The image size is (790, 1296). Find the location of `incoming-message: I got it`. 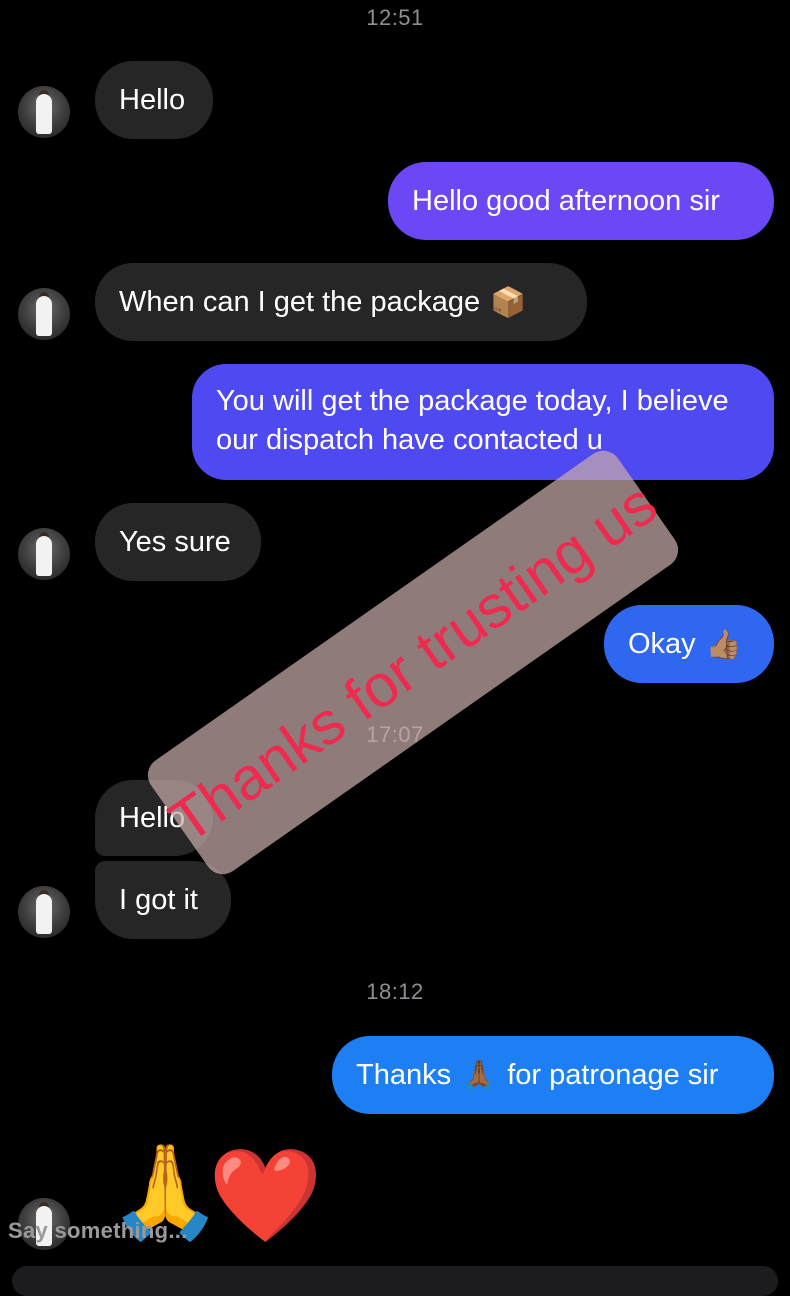

incoming-message: I got it is located at coordinates (163, 900).